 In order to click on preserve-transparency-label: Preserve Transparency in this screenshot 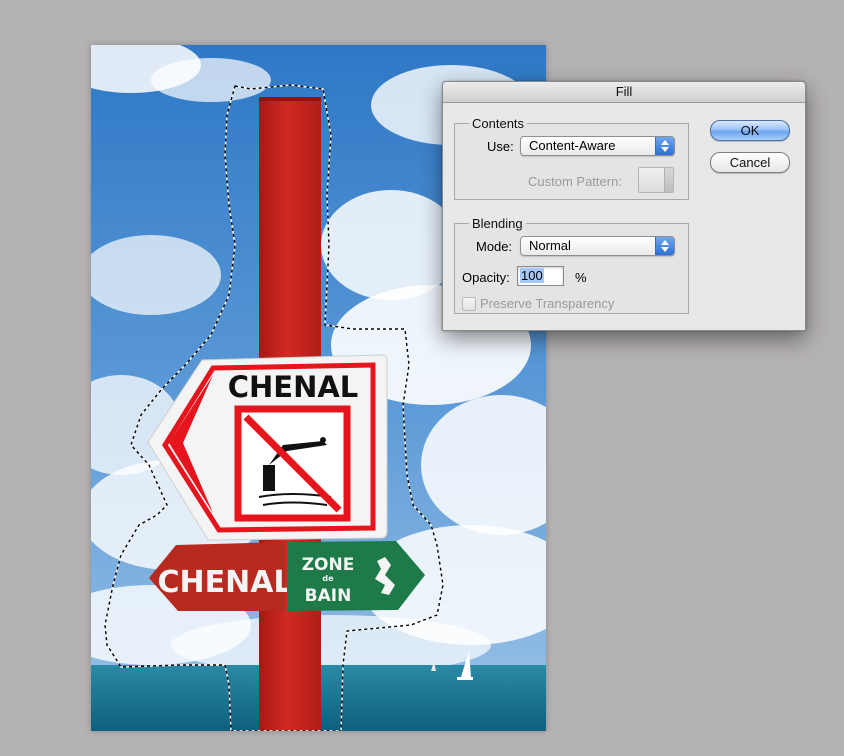, I will do `click(547, 303)`.